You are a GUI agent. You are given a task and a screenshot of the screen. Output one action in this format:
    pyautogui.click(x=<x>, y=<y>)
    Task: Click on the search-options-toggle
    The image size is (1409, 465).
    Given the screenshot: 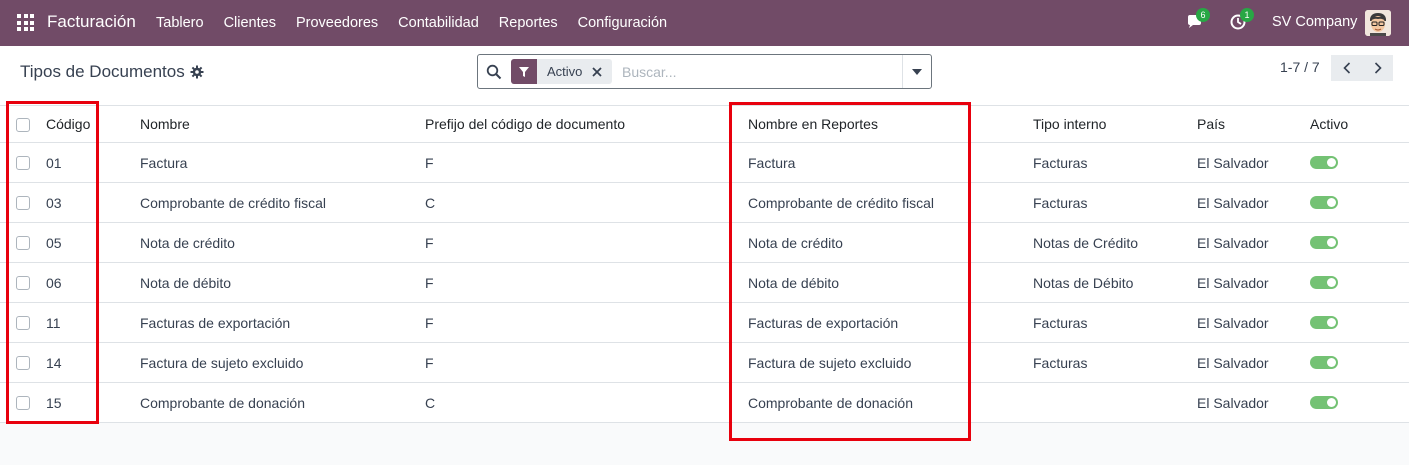 What is the action you would take?
    pyautogui.click(x=916, y=71)
    